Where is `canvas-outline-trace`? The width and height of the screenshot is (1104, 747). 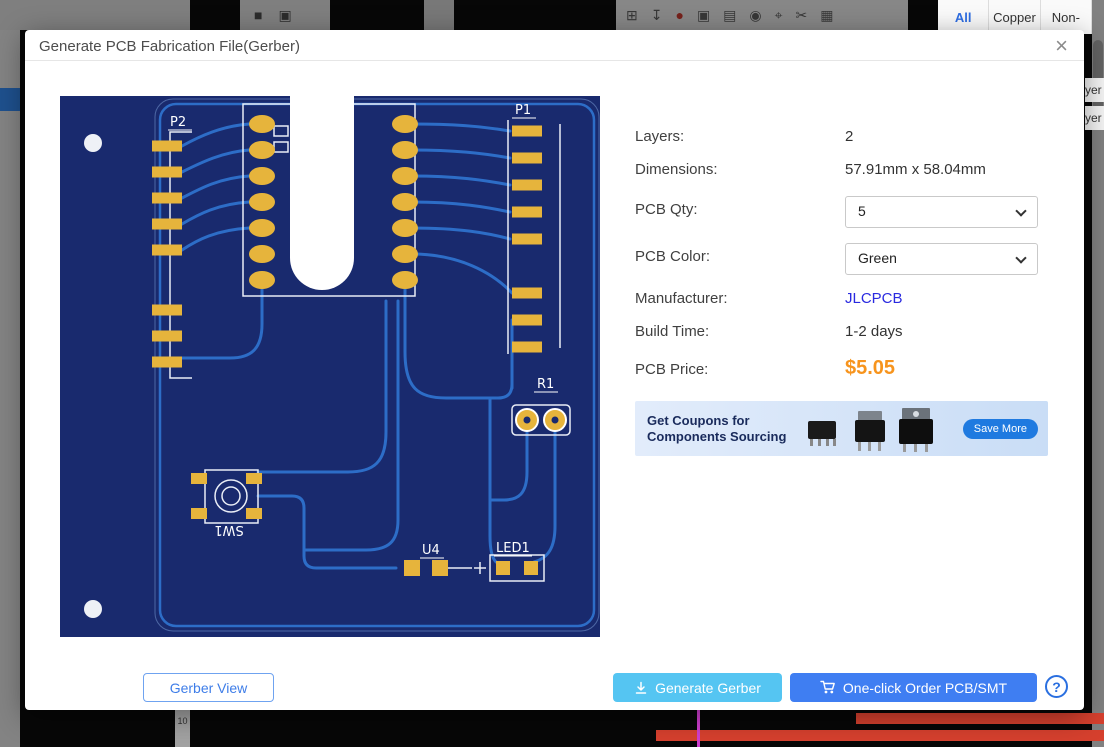
canvas-outline-trace is located at coordinates (698, 726).